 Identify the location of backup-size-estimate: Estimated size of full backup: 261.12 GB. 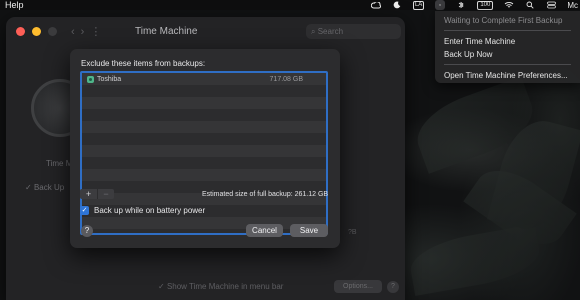
(265, 194).